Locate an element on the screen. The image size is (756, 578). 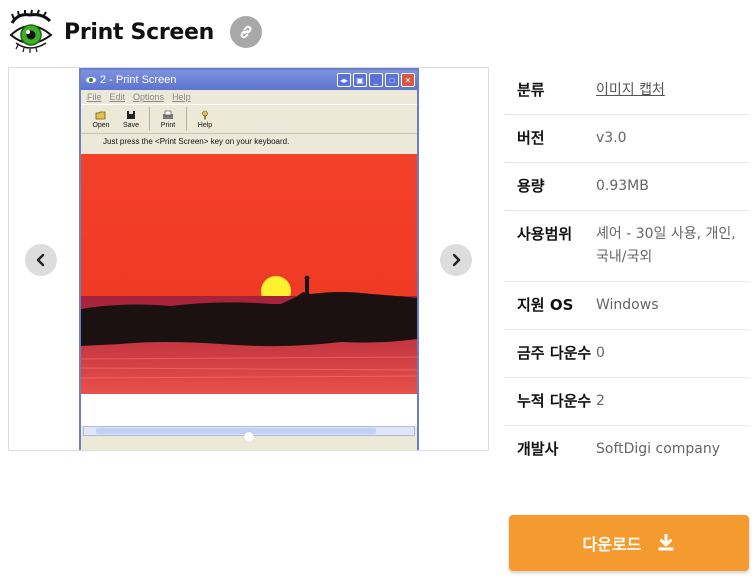
gallery-prev-button is located at coordinates (41, 260).